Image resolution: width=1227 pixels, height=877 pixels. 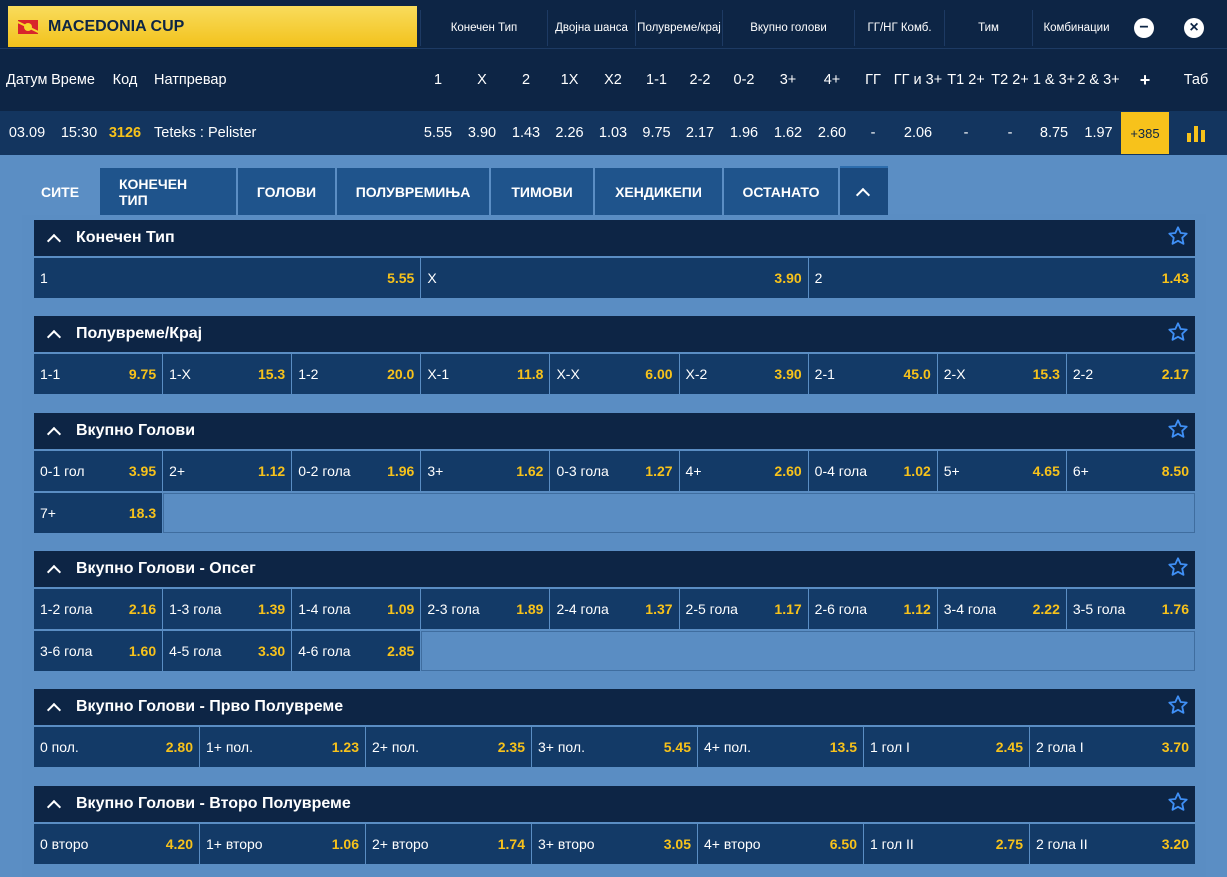 I want to click on odd-button: 4-5 гола 3.30, so click(x=227, y=651).